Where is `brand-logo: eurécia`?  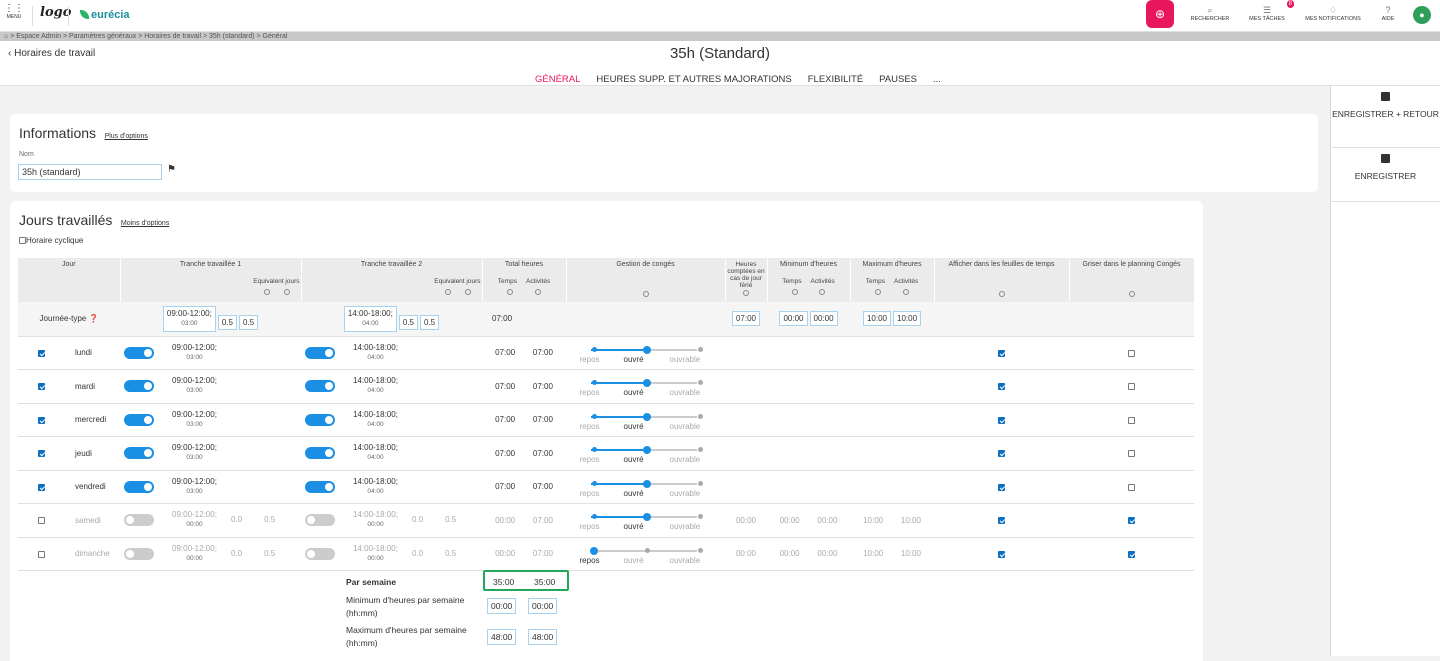
brand-logo: eurécia is located at coordinates (105, 15).